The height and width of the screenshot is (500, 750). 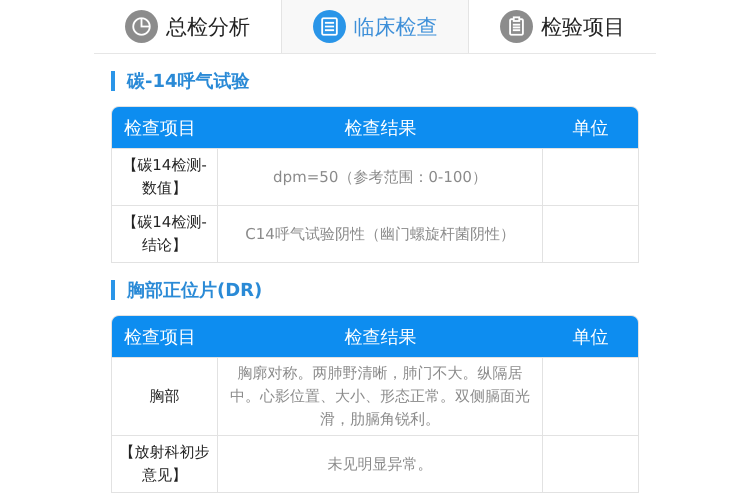 What do you see at coordinates (194, 290) in the screenshot?
I see `section-title: 胸部正位片(DR)` at bounding box center [194, 290].